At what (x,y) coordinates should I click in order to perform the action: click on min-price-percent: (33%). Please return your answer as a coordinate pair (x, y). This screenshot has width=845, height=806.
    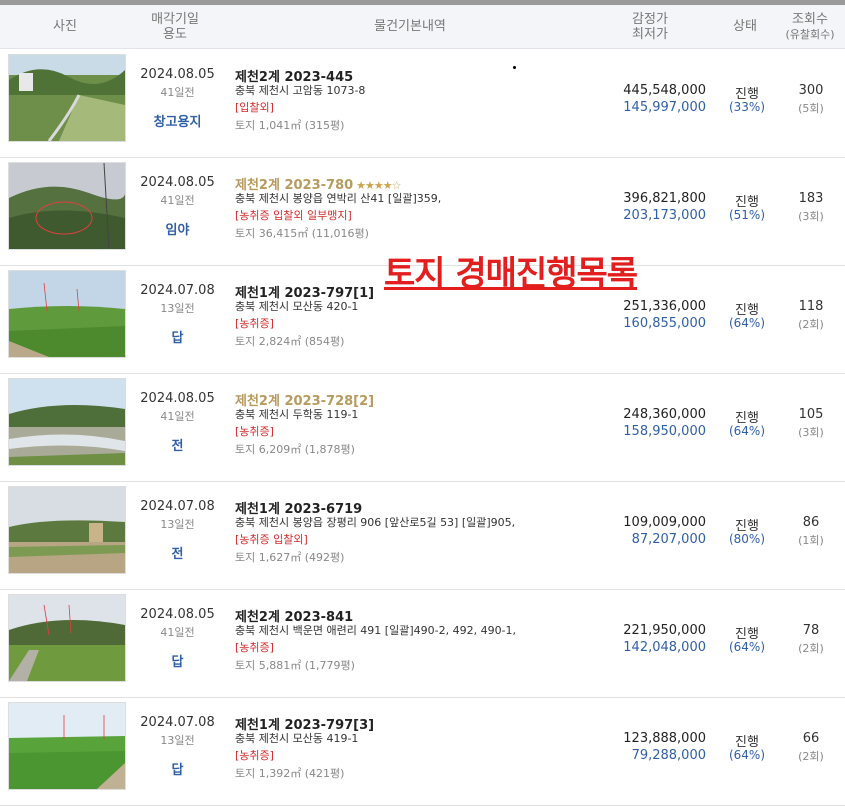
    Looking at the image, I should click on (747, 107).